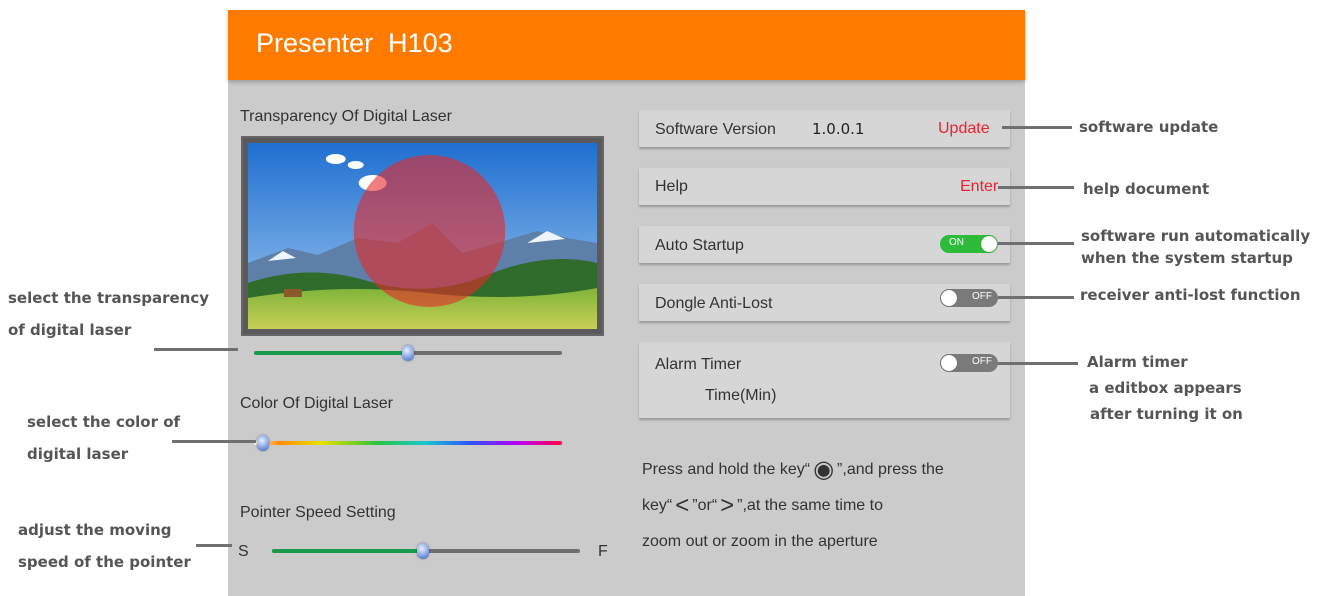 The height and width of the screenshot is (596, 1320). What do you see at coordinates (723, 469) in the screenshot?
I see `hint-text: Press and hold the key` at bounding box center [723, 469].